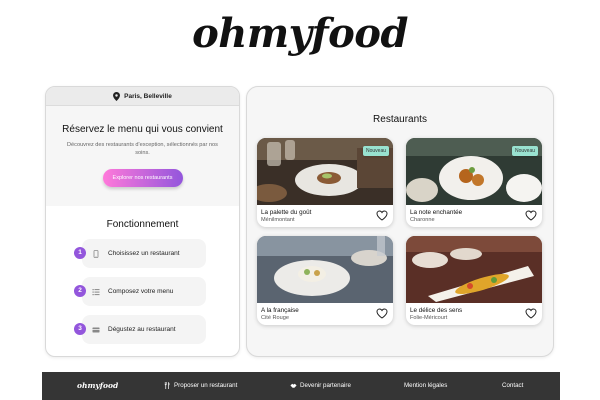 Image resolution: width=600 pixels, height=400 pixels. Describe the element at coordinates (144, 253) in the screenshot. I see `step-label: Choisissez un restaurant` at that location.